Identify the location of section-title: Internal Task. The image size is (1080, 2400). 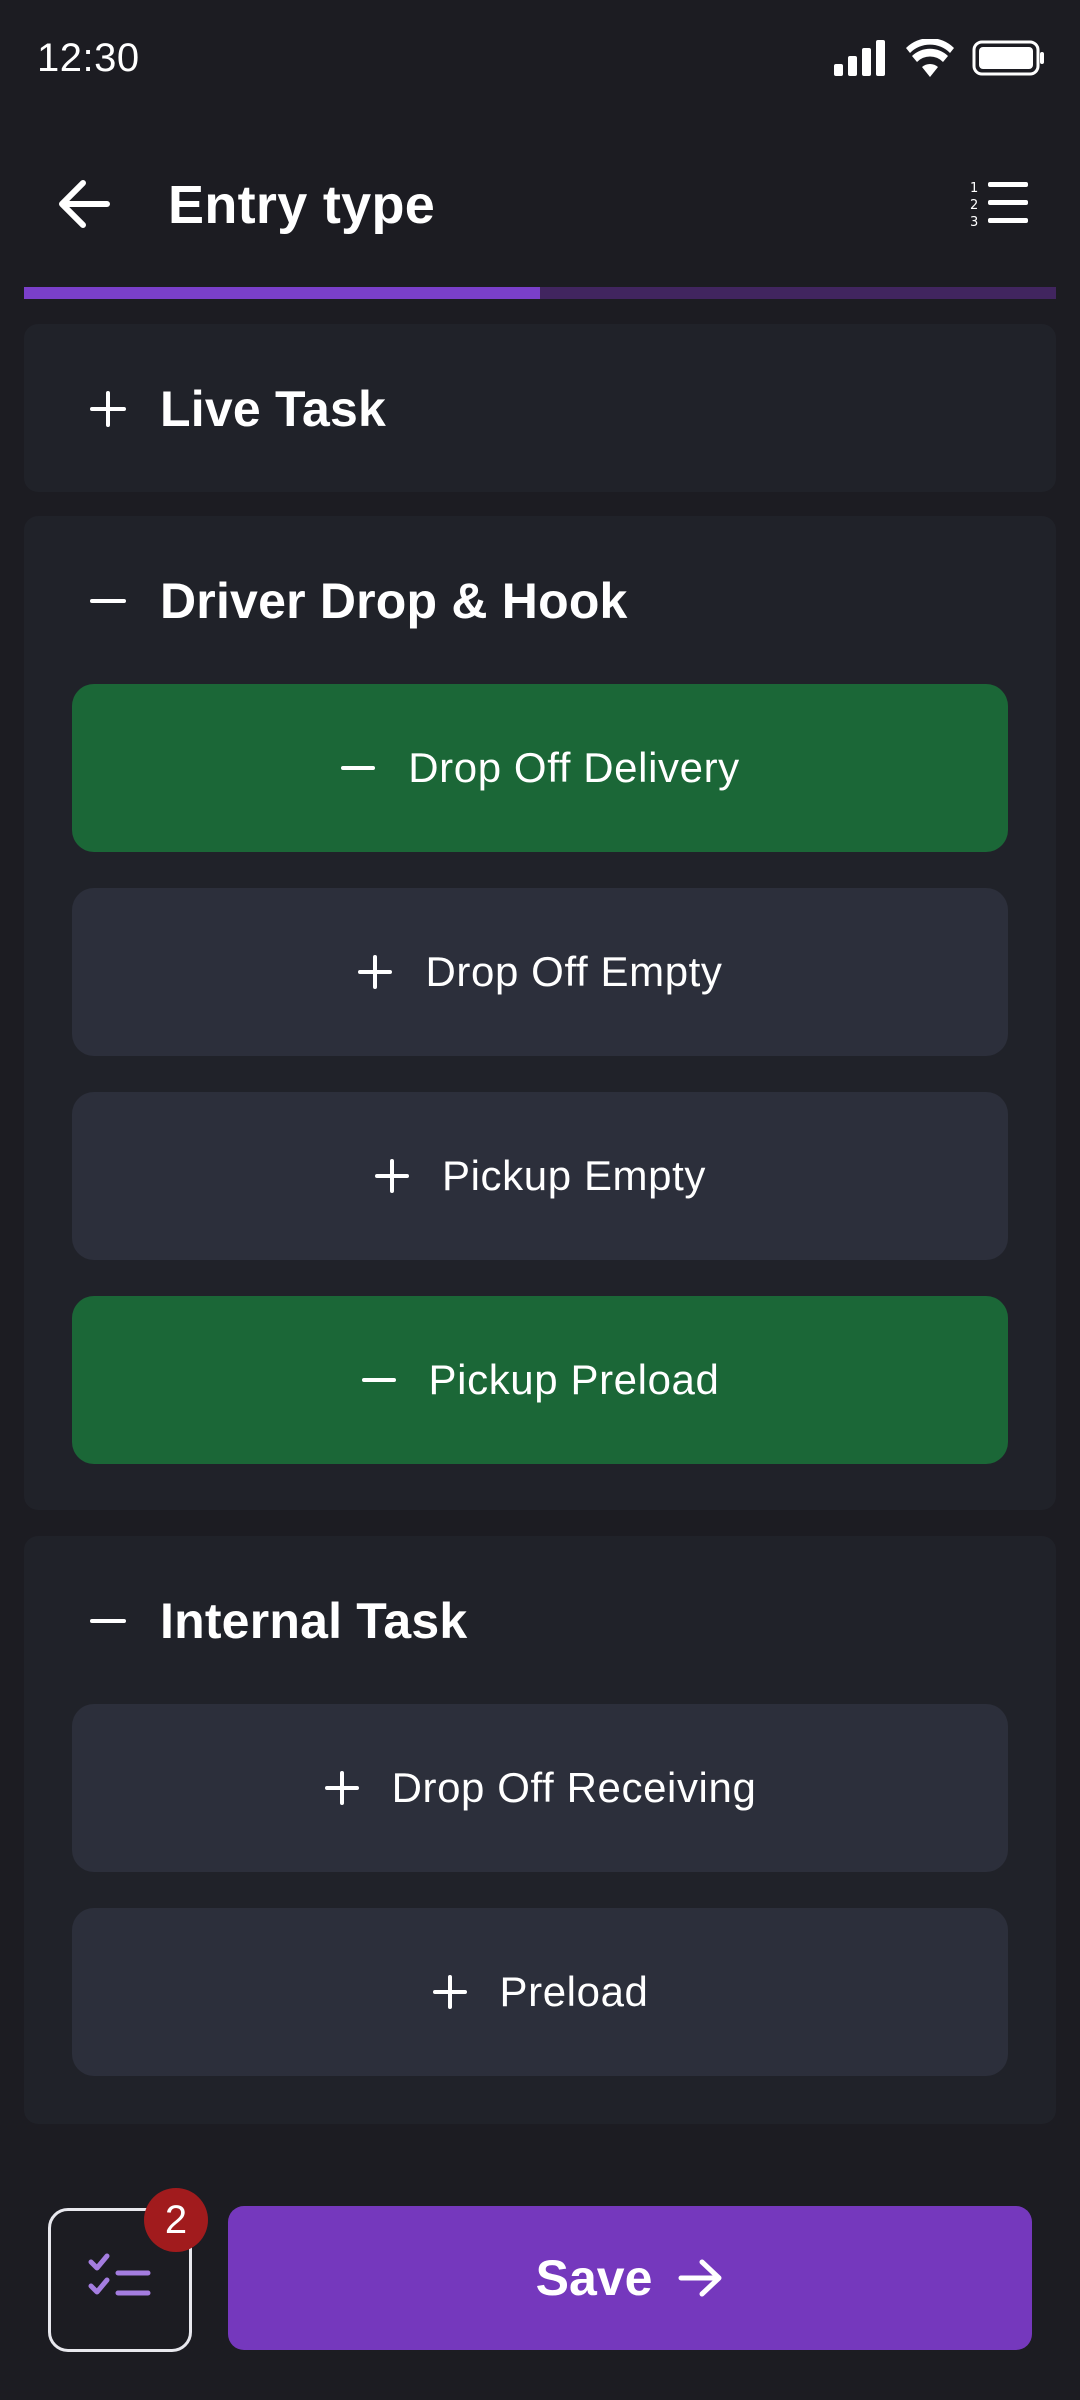
(314, 1621).